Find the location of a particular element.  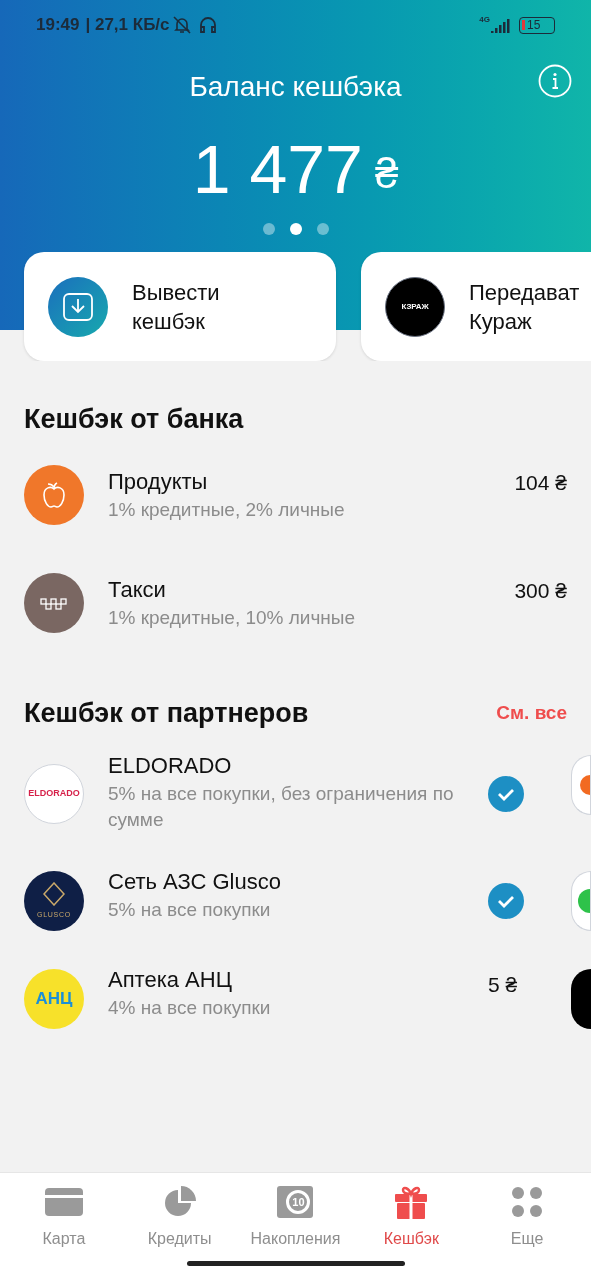

partner-row: АНЦ Аптека АНЦ 4% на все покупки 5 ₴ is located at coordinates (295, 999).